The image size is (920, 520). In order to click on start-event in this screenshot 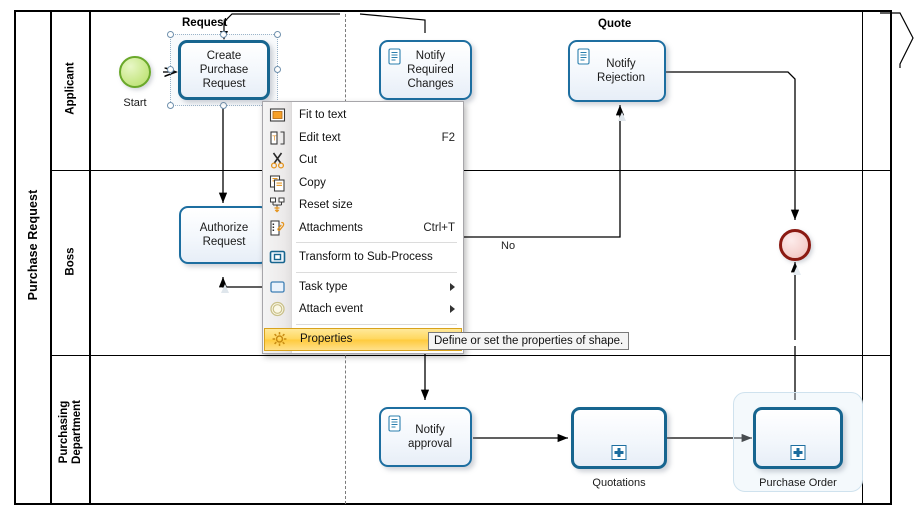, I will do `click(135, 72)`.